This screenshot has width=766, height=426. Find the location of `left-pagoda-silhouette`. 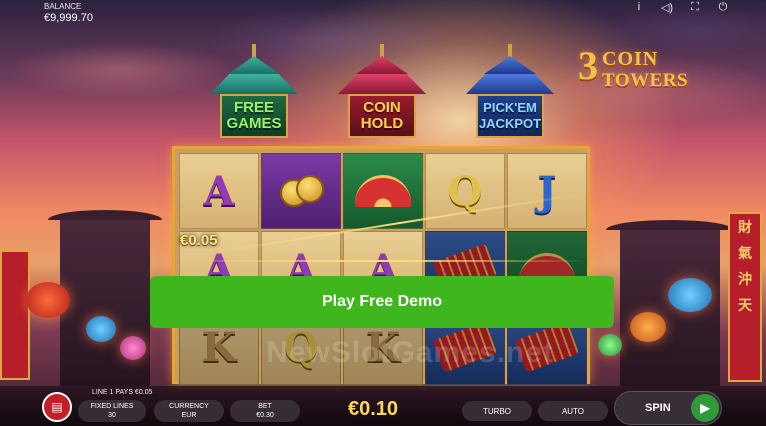

left-pagoda-silhouette is located at coordinates (105, 301).